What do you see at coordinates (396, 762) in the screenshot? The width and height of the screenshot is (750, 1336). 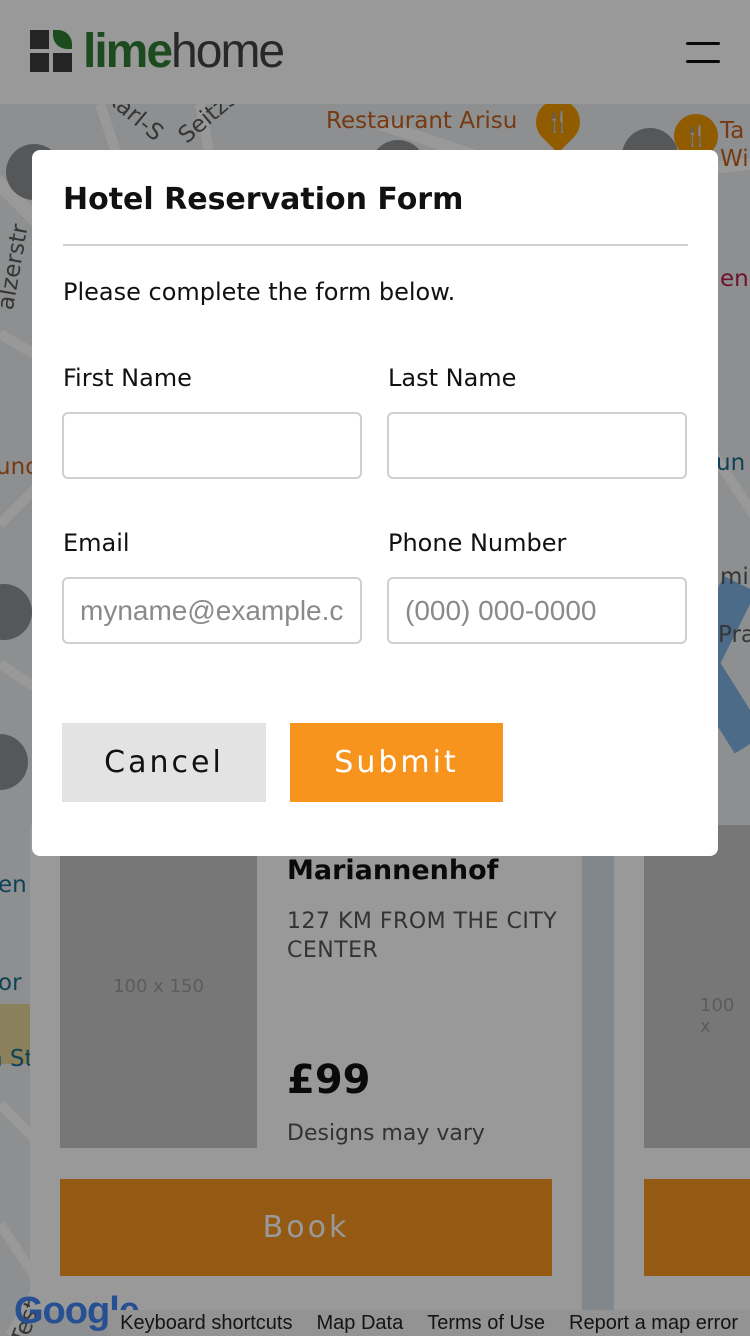 I see `submit-button: Submit` at bounding box center [396, 762].